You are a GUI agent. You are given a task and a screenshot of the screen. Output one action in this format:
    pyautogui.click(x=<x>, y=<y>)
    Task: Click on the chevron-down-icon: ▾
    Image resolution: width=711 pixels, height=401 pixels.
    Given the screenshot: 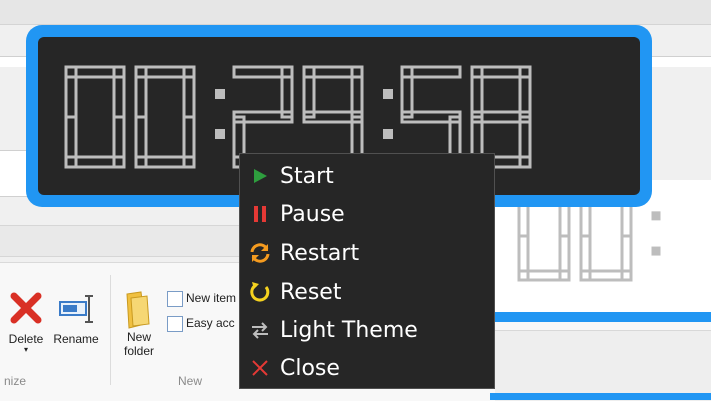 What is the action you would take?
    pyautogui.click(x=25, y=349)
    